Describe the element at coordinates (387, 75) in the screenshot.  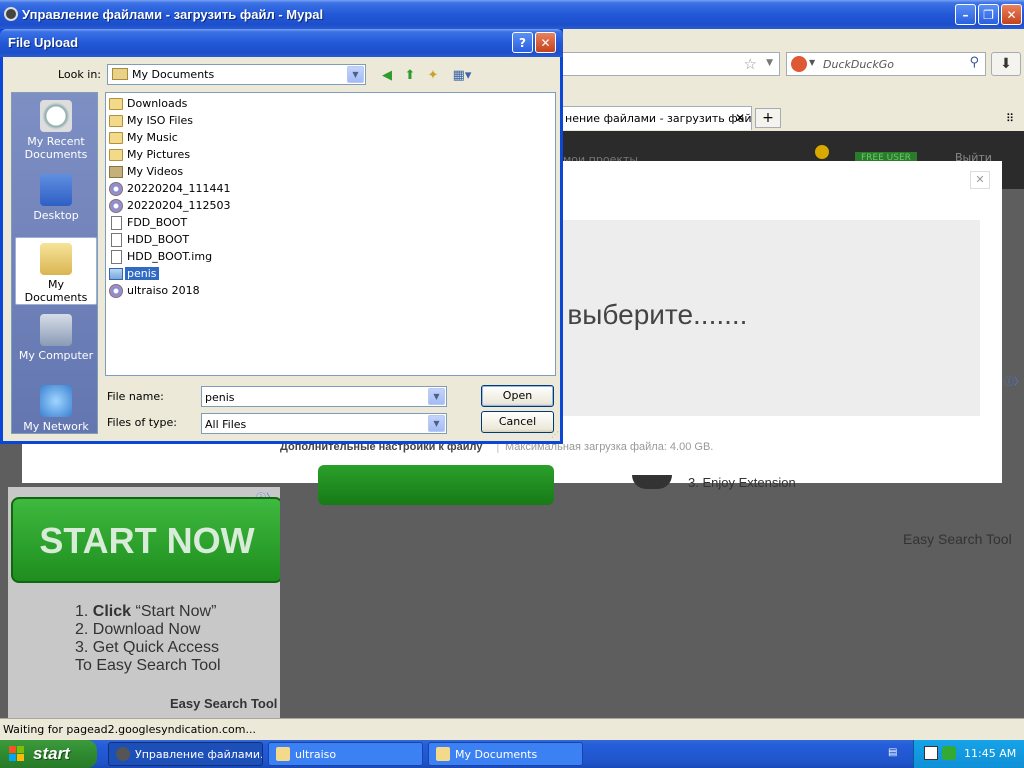
I see `back-icon: ◀` at that location.